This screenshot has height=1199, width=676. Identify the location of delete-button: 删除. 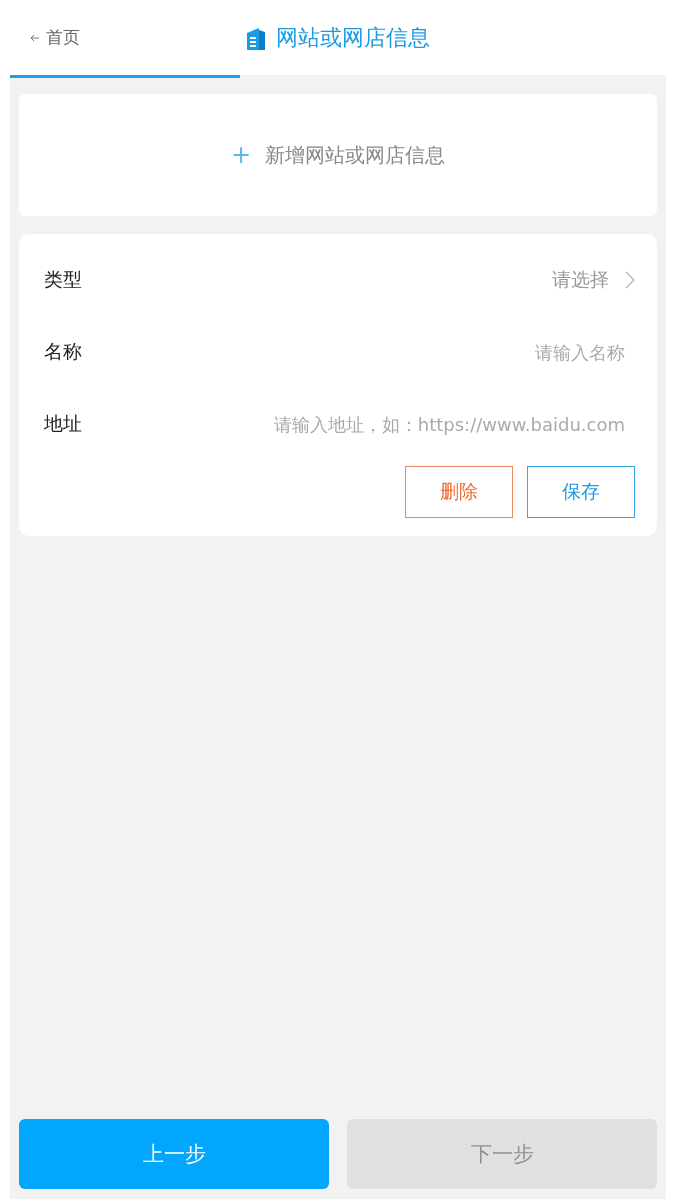
(459, 492).